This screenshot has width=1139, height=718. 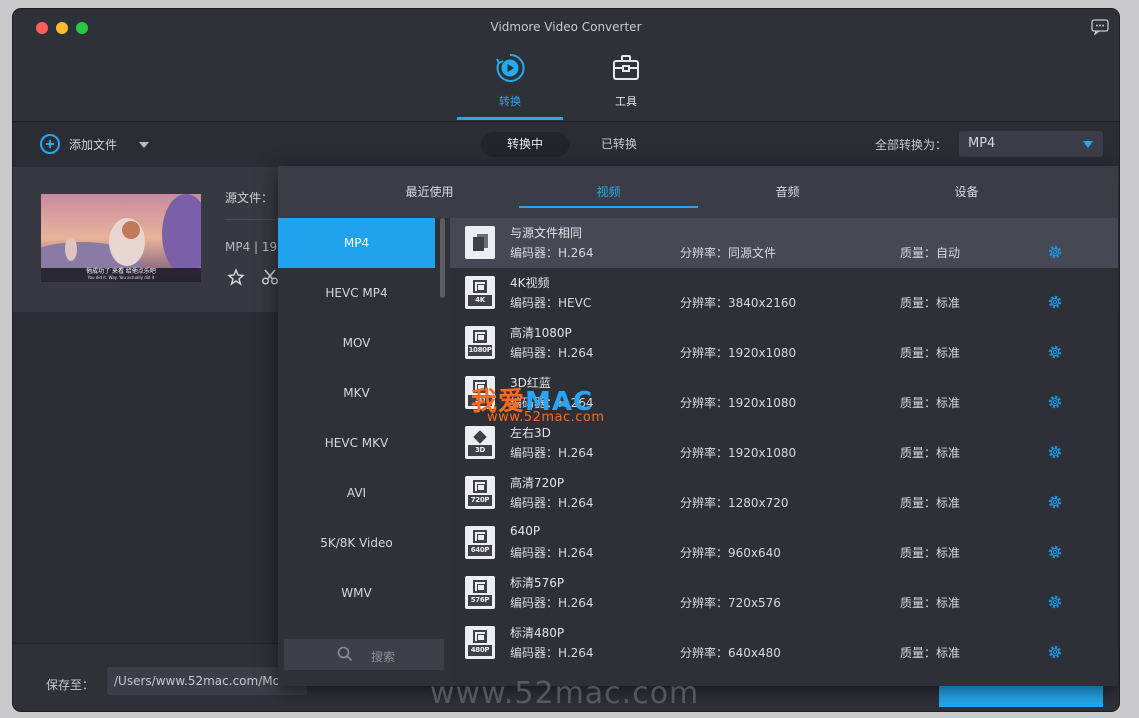 What do you see at coordinates (356, 493) in the screenshot?
I see `format-item: AVI` at bounding box center [356, 493].